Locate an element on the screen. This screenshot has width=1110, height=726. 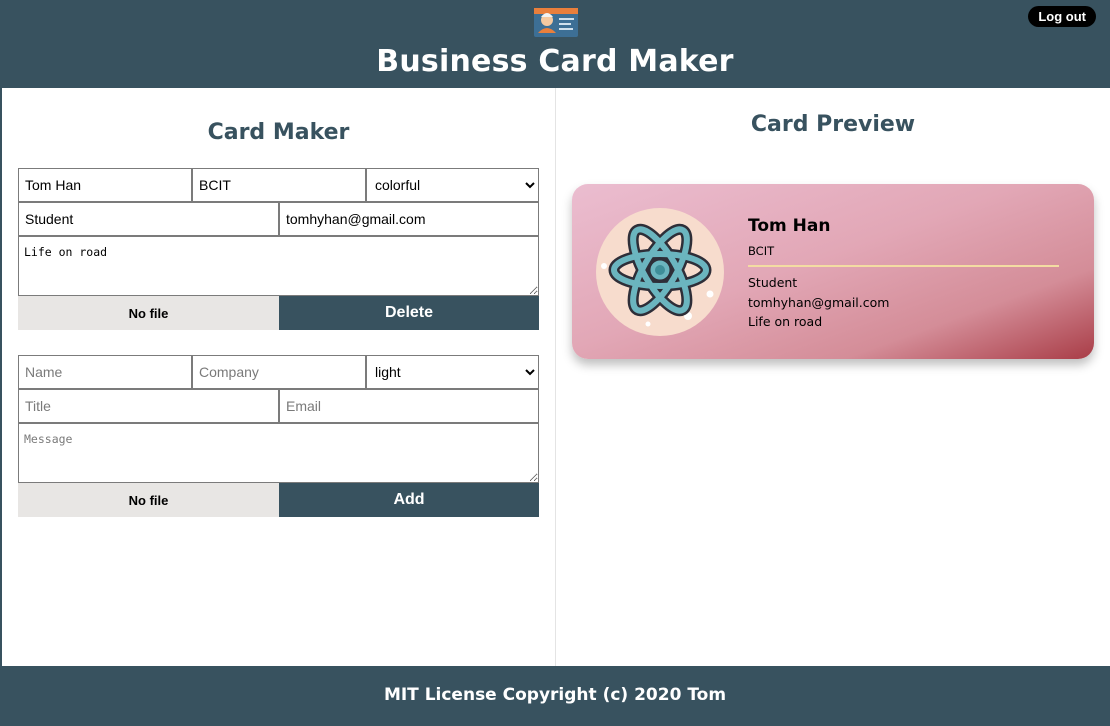
title-field is located at coordinates (148, 219).